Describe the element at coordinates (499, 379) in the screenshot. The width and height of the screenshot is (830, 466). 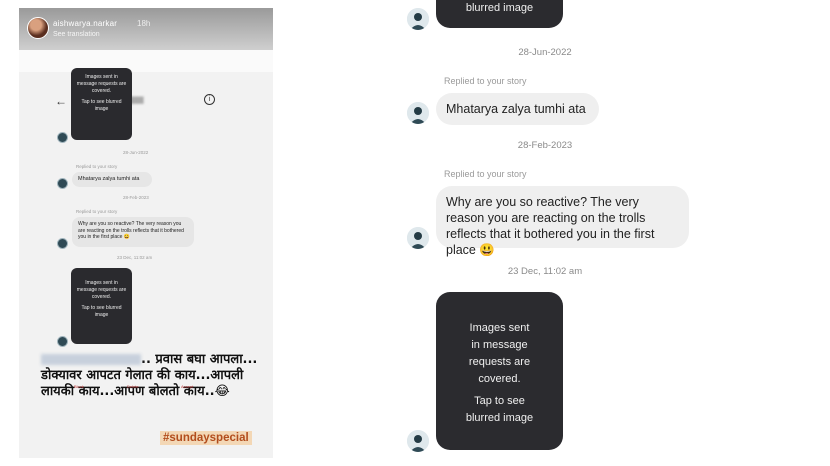
I see `card-line: covered.` at that location.